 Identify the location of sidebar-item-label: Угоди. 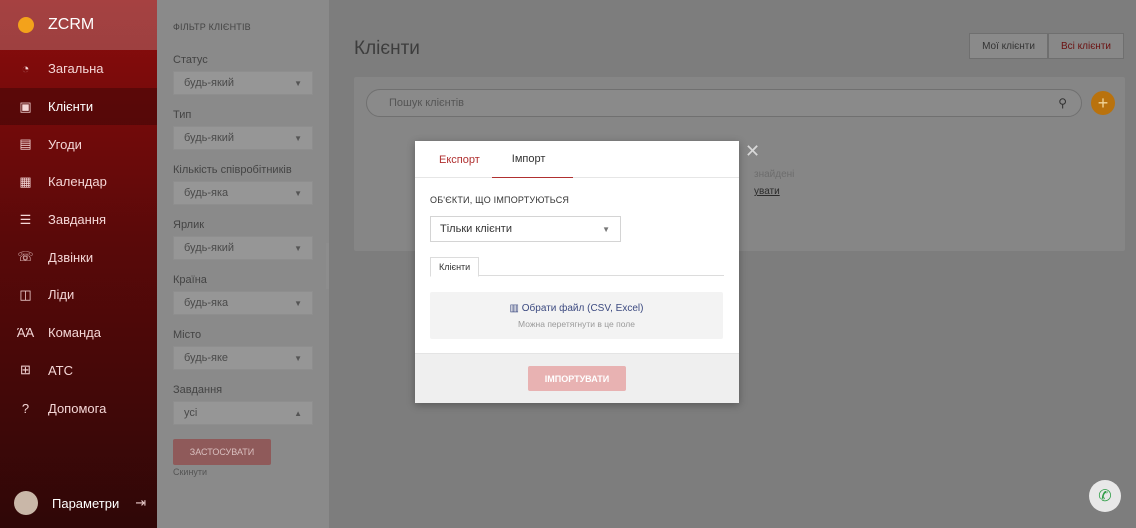
(65, 144).